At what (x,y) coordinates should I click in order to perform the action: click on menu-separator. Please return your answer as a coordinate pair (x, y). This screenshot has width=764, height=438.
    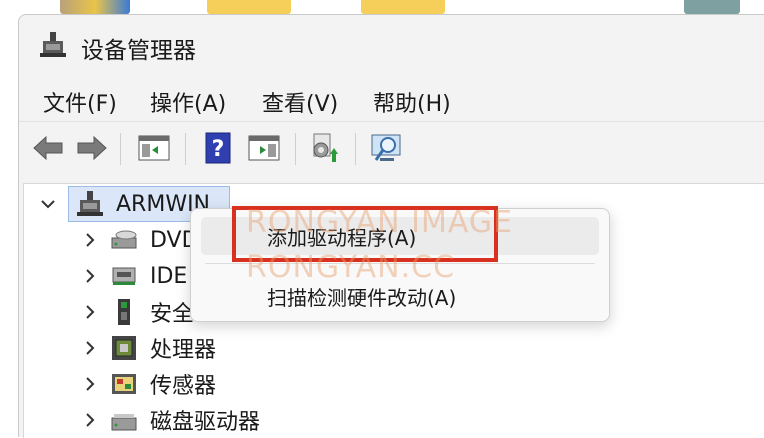
    Looking at the image, I should click on (391, 121).